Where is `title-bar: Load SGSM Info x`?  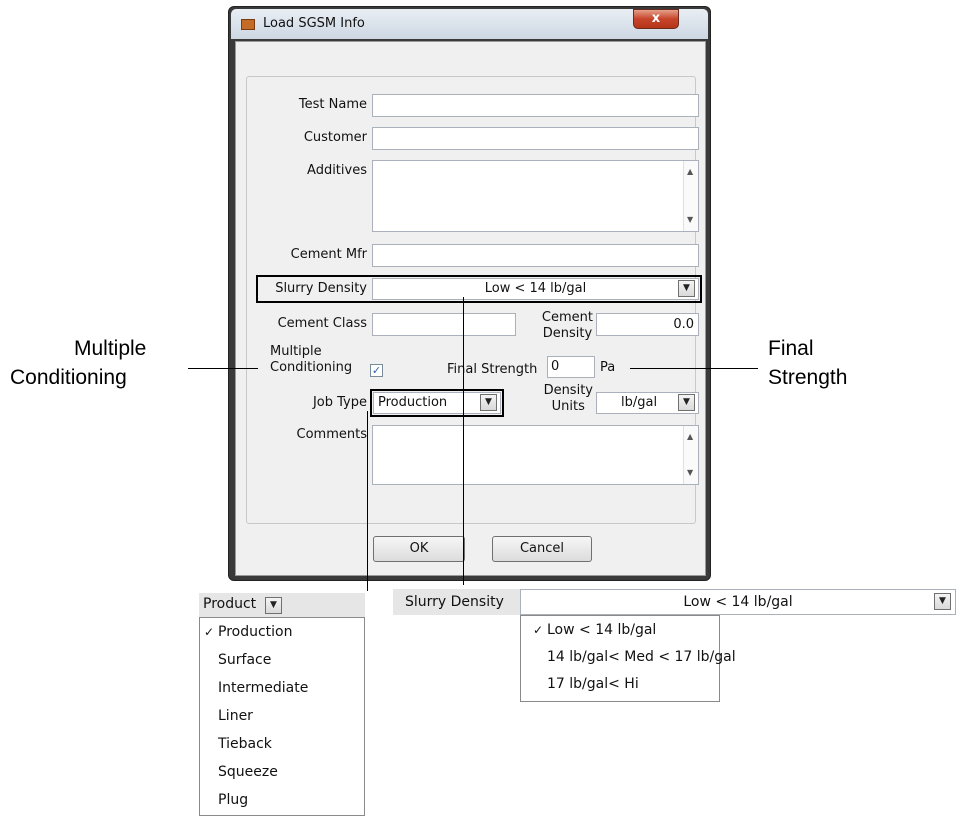 title-bar: Load SGSM Info x is located at coordinates (469, 24).